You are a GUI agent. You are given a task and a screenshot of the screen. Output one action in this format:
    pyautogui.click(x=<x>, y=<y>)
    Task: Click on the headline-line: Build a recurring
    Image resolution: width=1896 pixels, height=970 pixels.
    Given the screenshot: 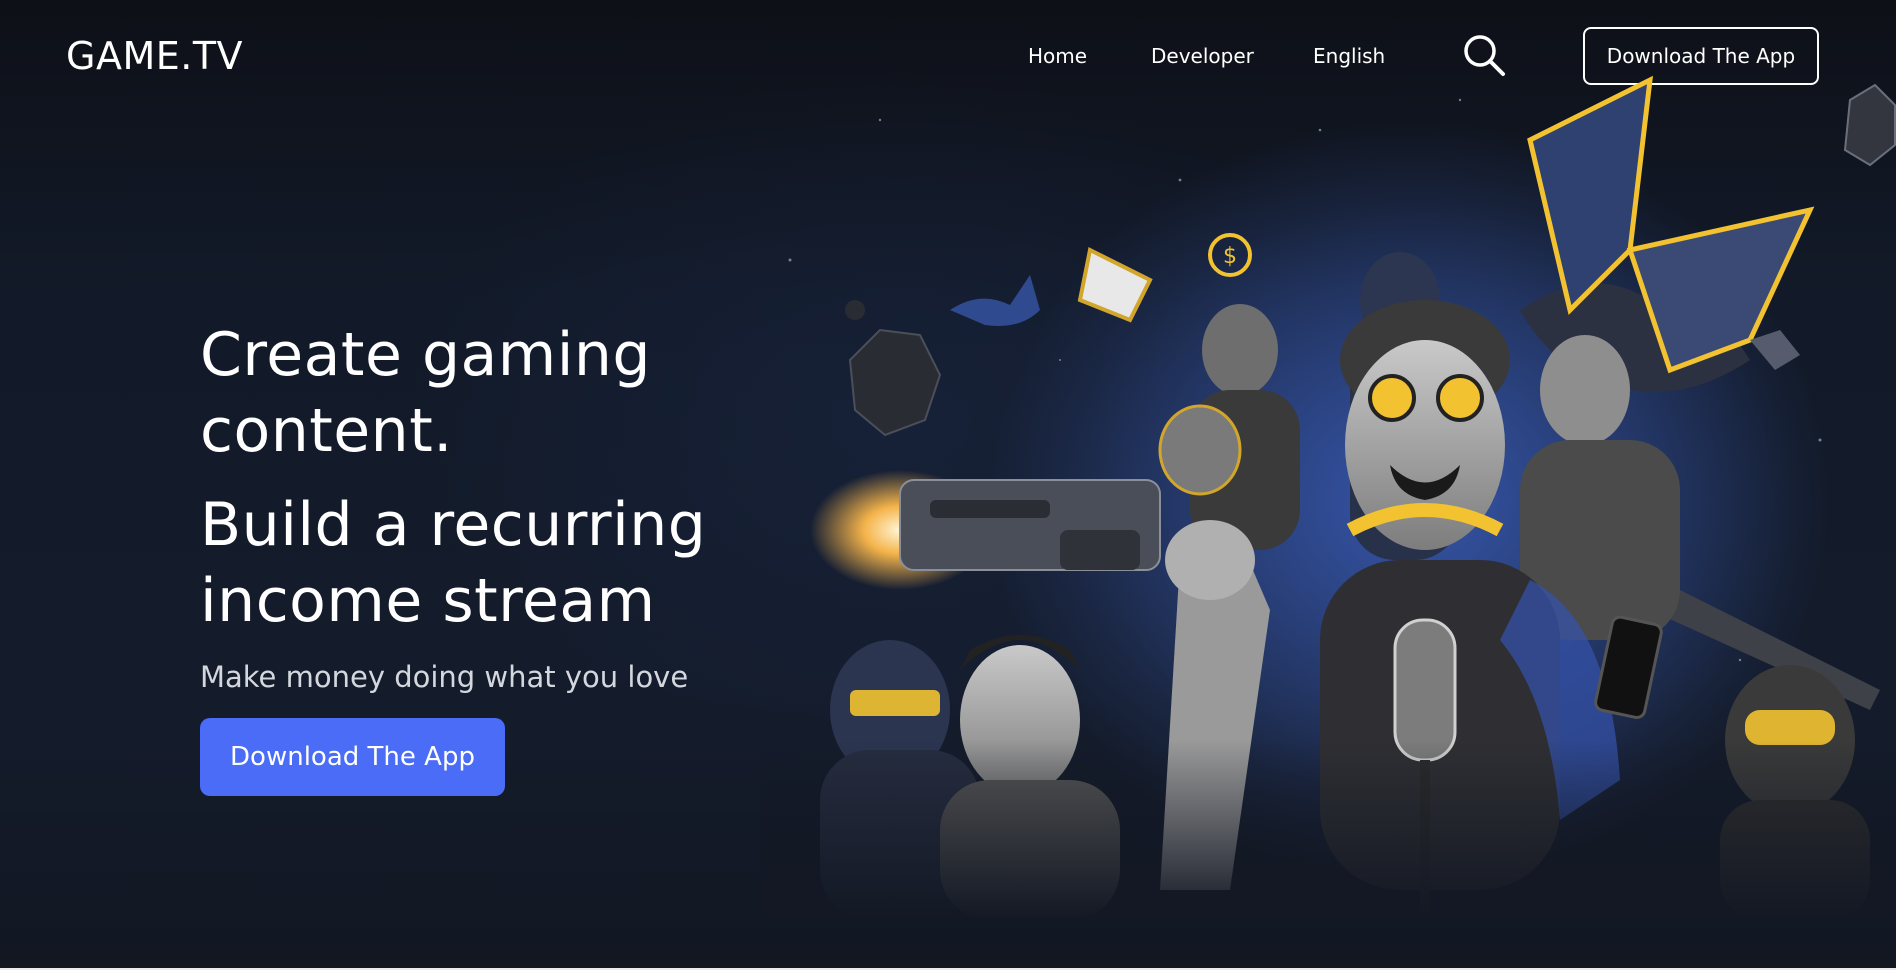 What is the action you would take?
    pyautogui.click(x=453, y=525)
    